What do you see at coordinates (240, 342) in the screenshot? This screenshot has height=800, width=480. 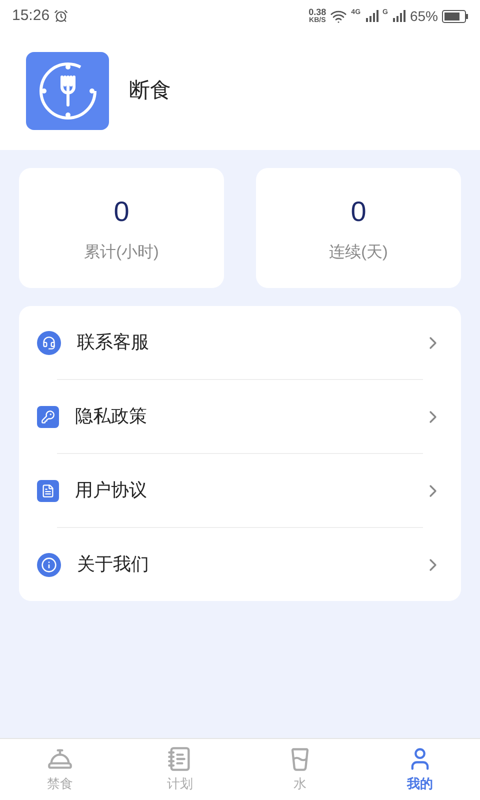 I see `menu-item: 联系客服` at bounding box center [240, 342].